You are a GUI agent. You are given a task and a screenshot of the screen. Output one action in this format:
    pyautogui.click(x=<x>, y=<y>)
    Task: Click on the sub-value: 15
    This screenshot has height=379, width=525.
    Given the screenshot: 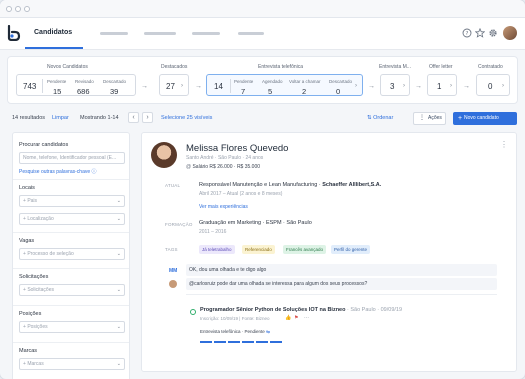 What is the action you would take?
    pyautogui.click(x=57, y=91)
    